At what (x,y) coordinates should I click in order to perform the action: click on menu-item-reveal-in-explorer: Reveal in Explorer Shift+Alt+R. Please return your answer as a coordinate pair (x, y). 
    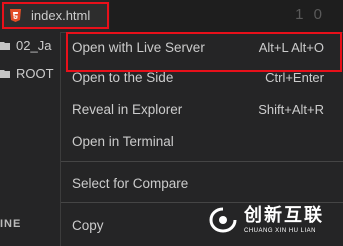
    Looking at the image, I should click on (202, 109).